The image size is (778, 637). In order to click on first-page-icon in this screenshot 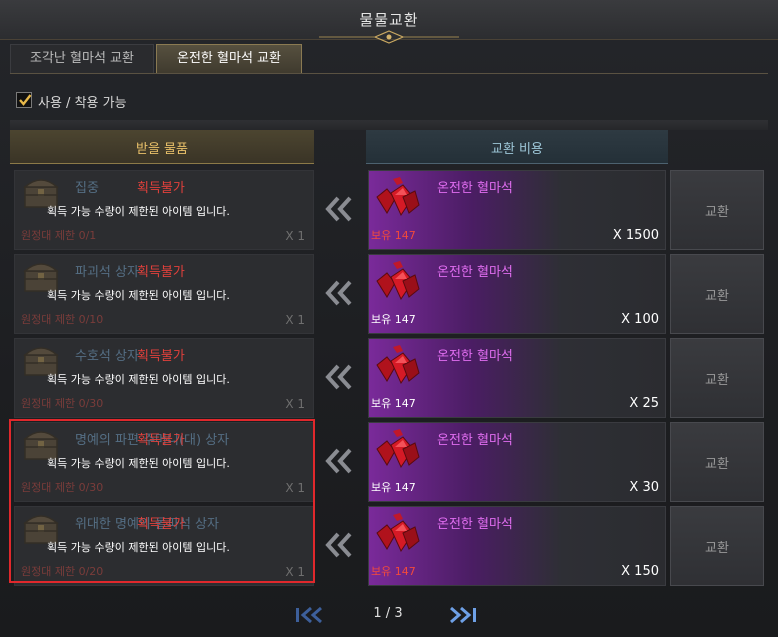, I will do `click(310, 615)`.